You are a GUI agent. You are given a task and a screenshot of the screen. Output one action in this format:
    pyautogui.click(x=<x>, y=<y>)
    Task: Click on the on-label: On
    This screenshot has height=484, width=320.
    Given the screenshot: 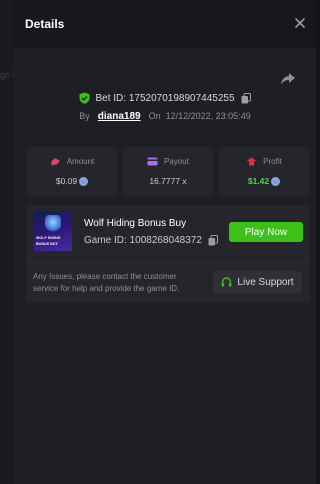 What is the action you would take?
    pyautogui.click(x=154, y=116)
    